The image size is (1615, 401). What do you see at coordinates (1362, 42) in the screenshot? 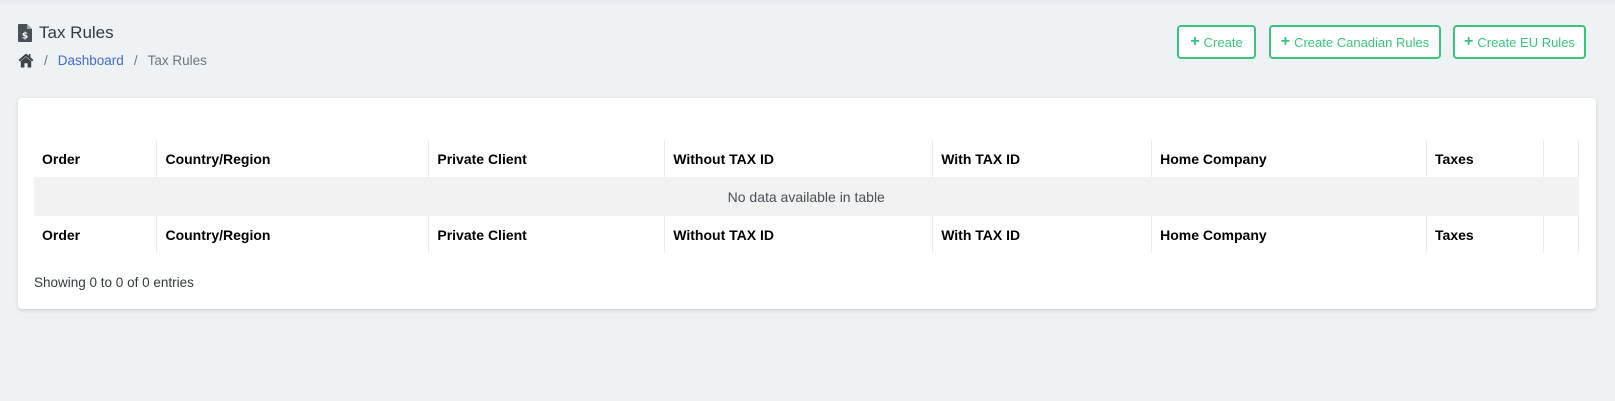
I see `create-canadian-rules-label: Create Canadian Rules` at bounding box center [1362, 42].